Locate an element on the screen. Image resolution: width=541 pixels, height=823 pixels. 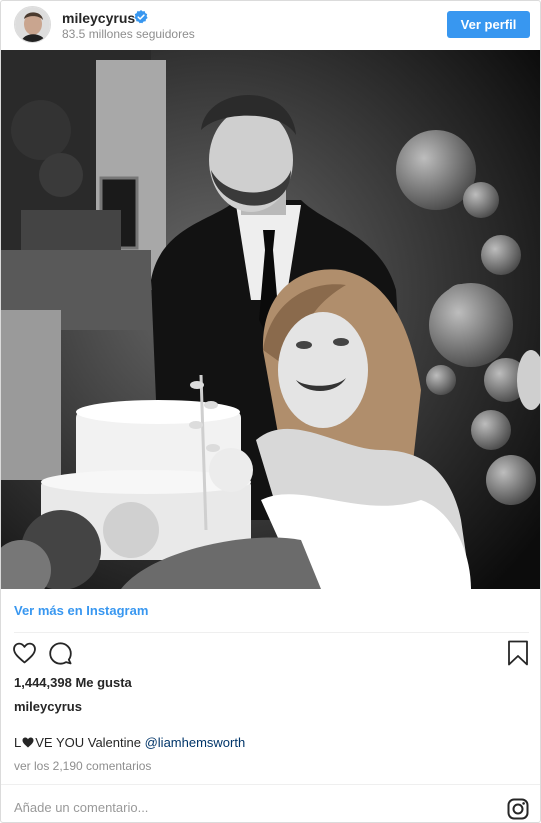
avatar is located at coordinates (32, 24).